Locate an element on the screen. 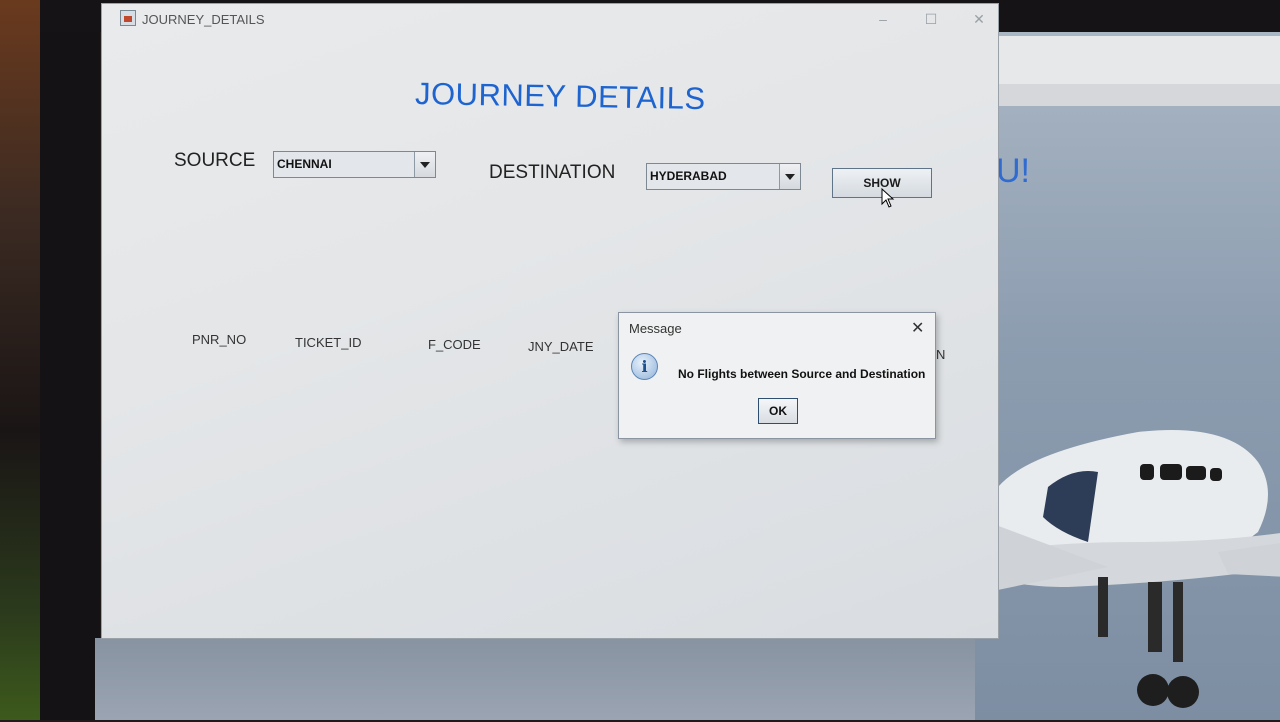  close-icon: ✕ is located at coordinates (917, 329).